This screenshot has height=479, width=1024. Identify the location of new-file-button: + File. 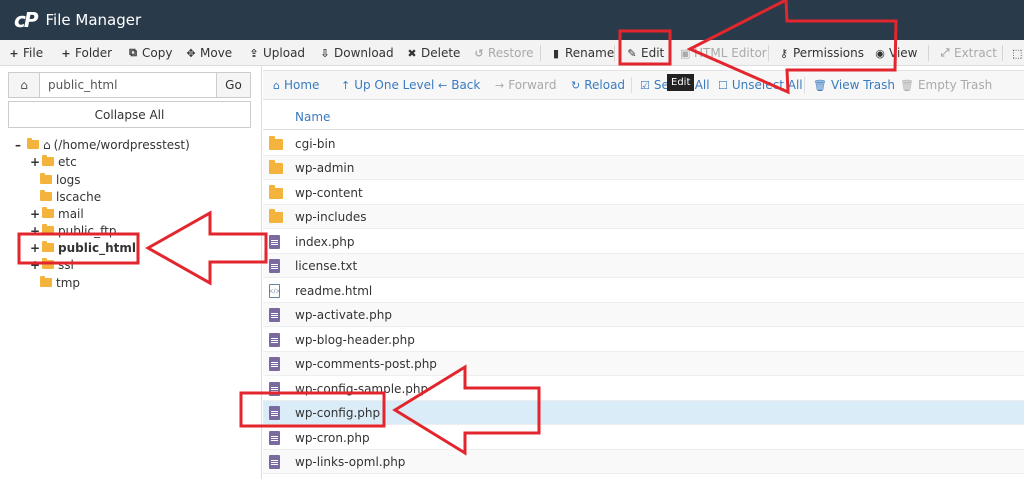
(26, 53).